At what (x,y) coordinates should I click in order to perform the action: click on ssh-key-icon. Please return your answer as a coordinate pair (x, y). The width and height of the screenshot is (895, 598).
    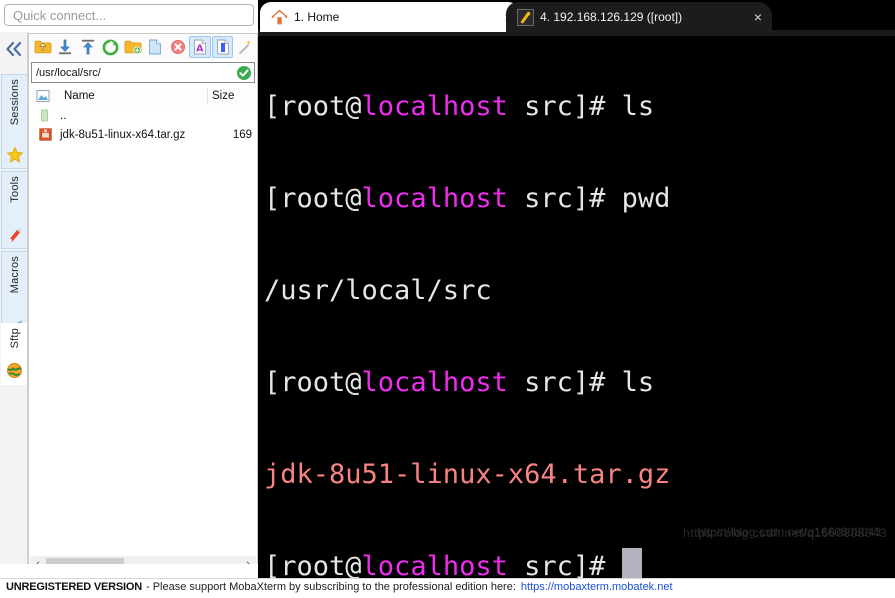
    Looking at the image, I should click on (525, 17).